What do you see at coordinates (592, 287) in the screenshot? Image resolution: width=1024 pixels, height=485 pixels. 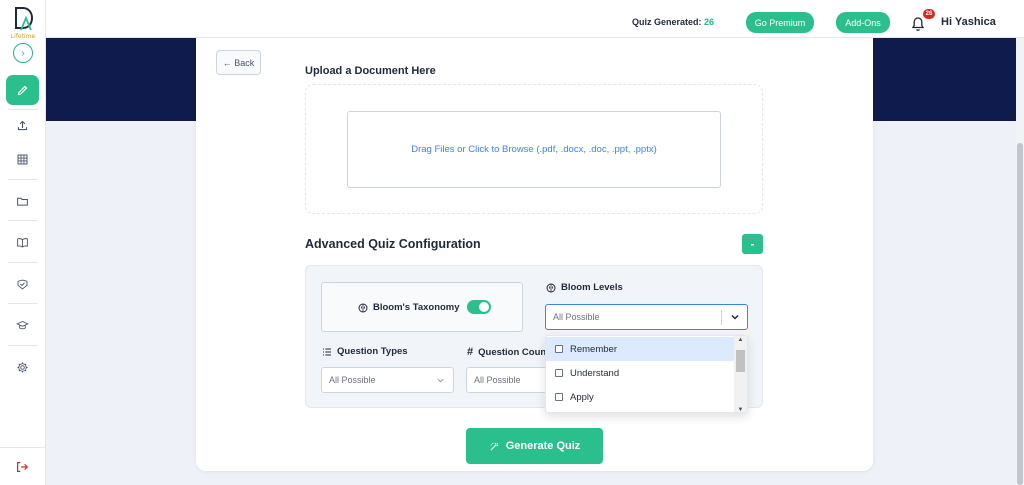 I see `bloom-levels-label: Bloom Levels` at bounding box center [592, 287].